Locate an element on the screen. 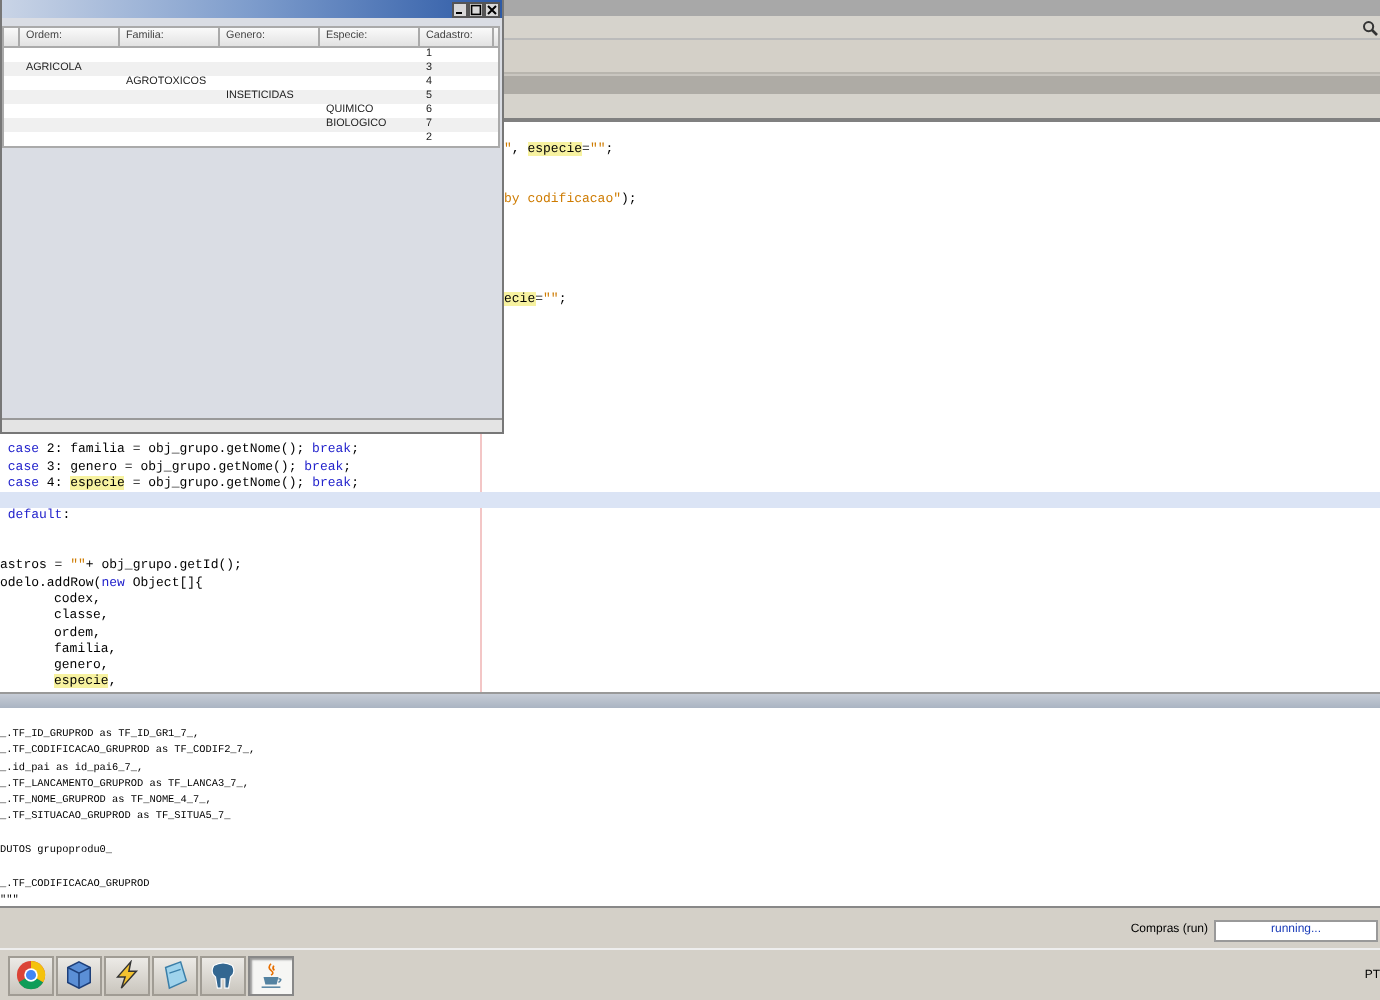 The image size is (1380, 1000). ring-icon is located at coordinates (31, 975).